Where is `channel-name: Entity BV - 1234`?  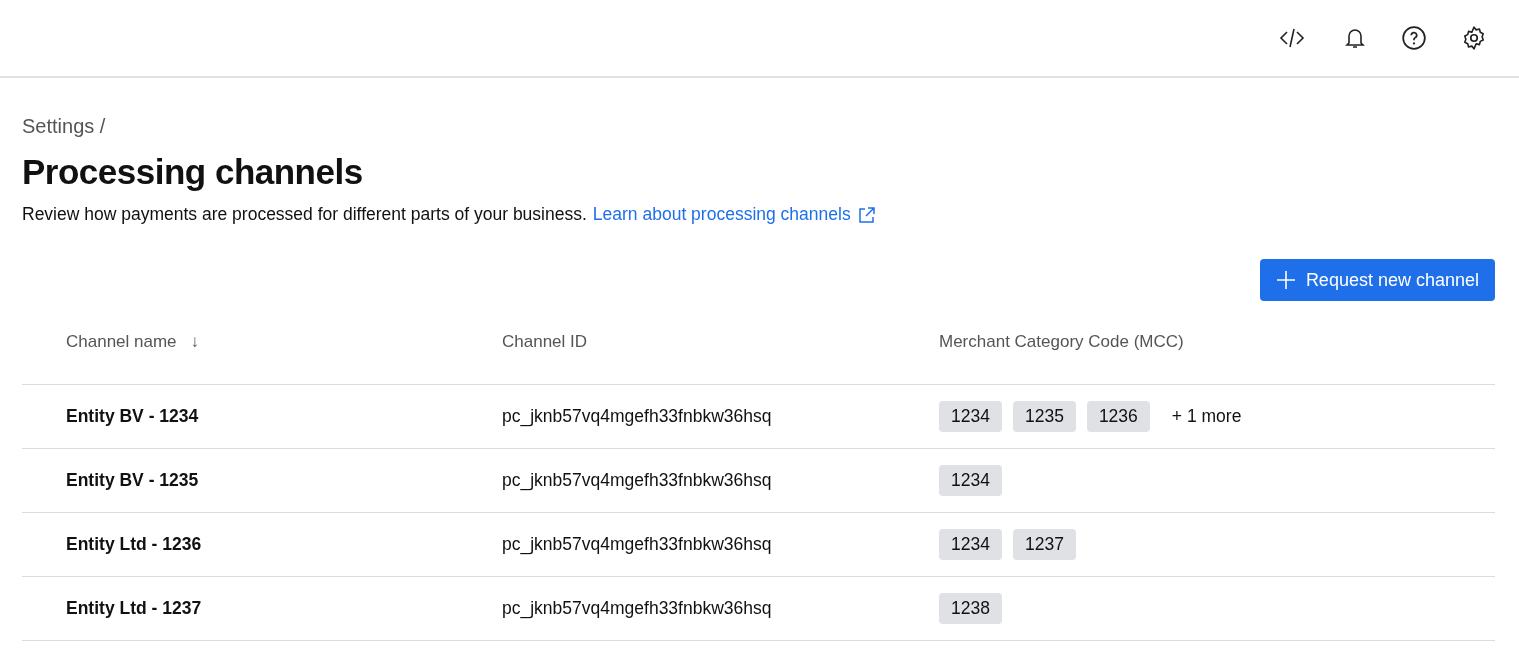
channel-name: Entity BV - 1234 is located at coordinates (132, 416).